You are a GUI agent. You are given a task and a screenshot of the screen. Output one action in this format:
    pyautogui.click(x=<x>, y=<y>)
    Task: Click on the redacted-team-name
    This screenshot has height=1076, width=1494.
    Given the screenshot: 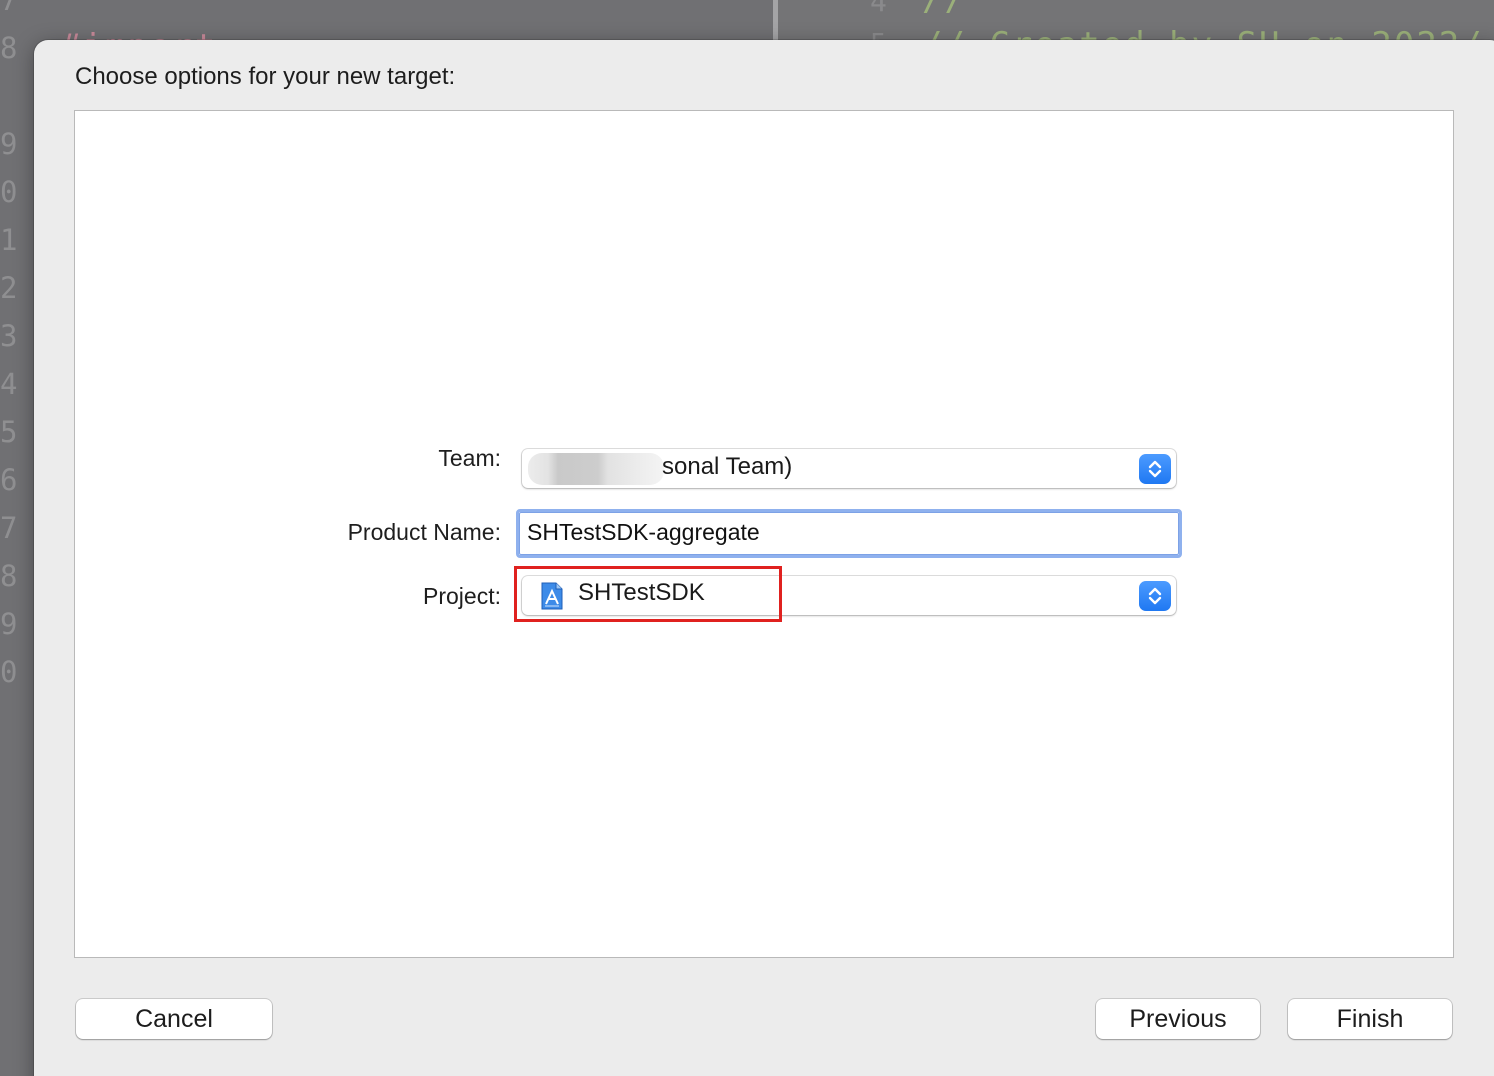 What is the action you would take?
    pyautogui.click(x=596, y=469)
    